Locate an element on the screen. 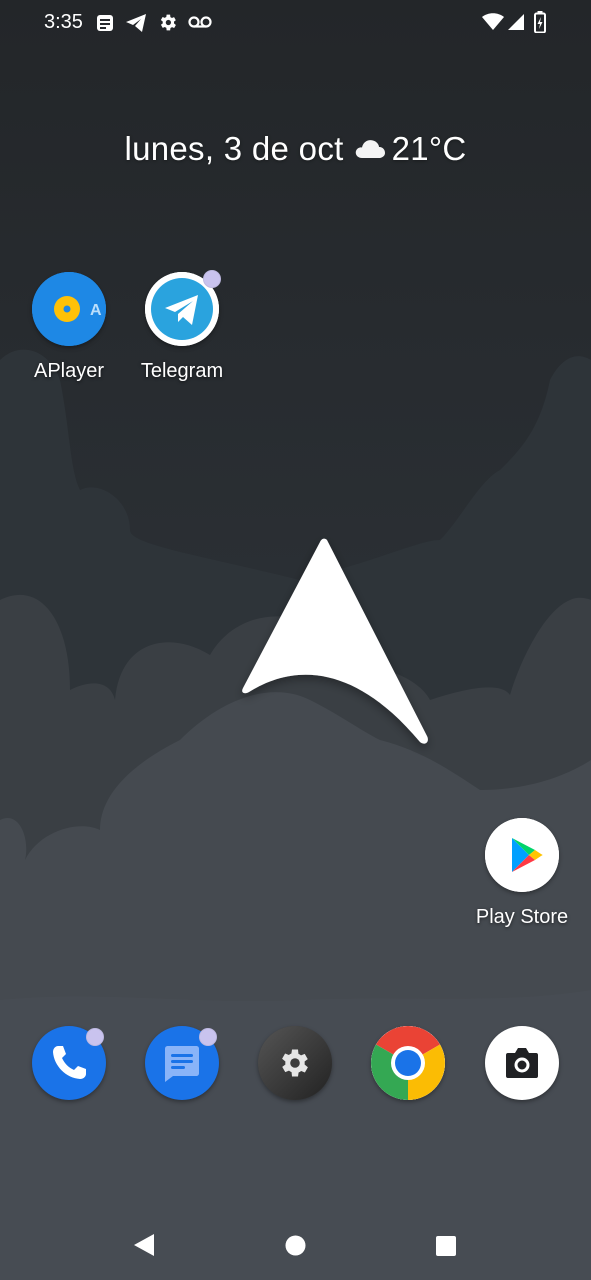 Image resolution: width=591 pixels, height=1280 pixels. telegram-icon is located at coordinates (183, 308).